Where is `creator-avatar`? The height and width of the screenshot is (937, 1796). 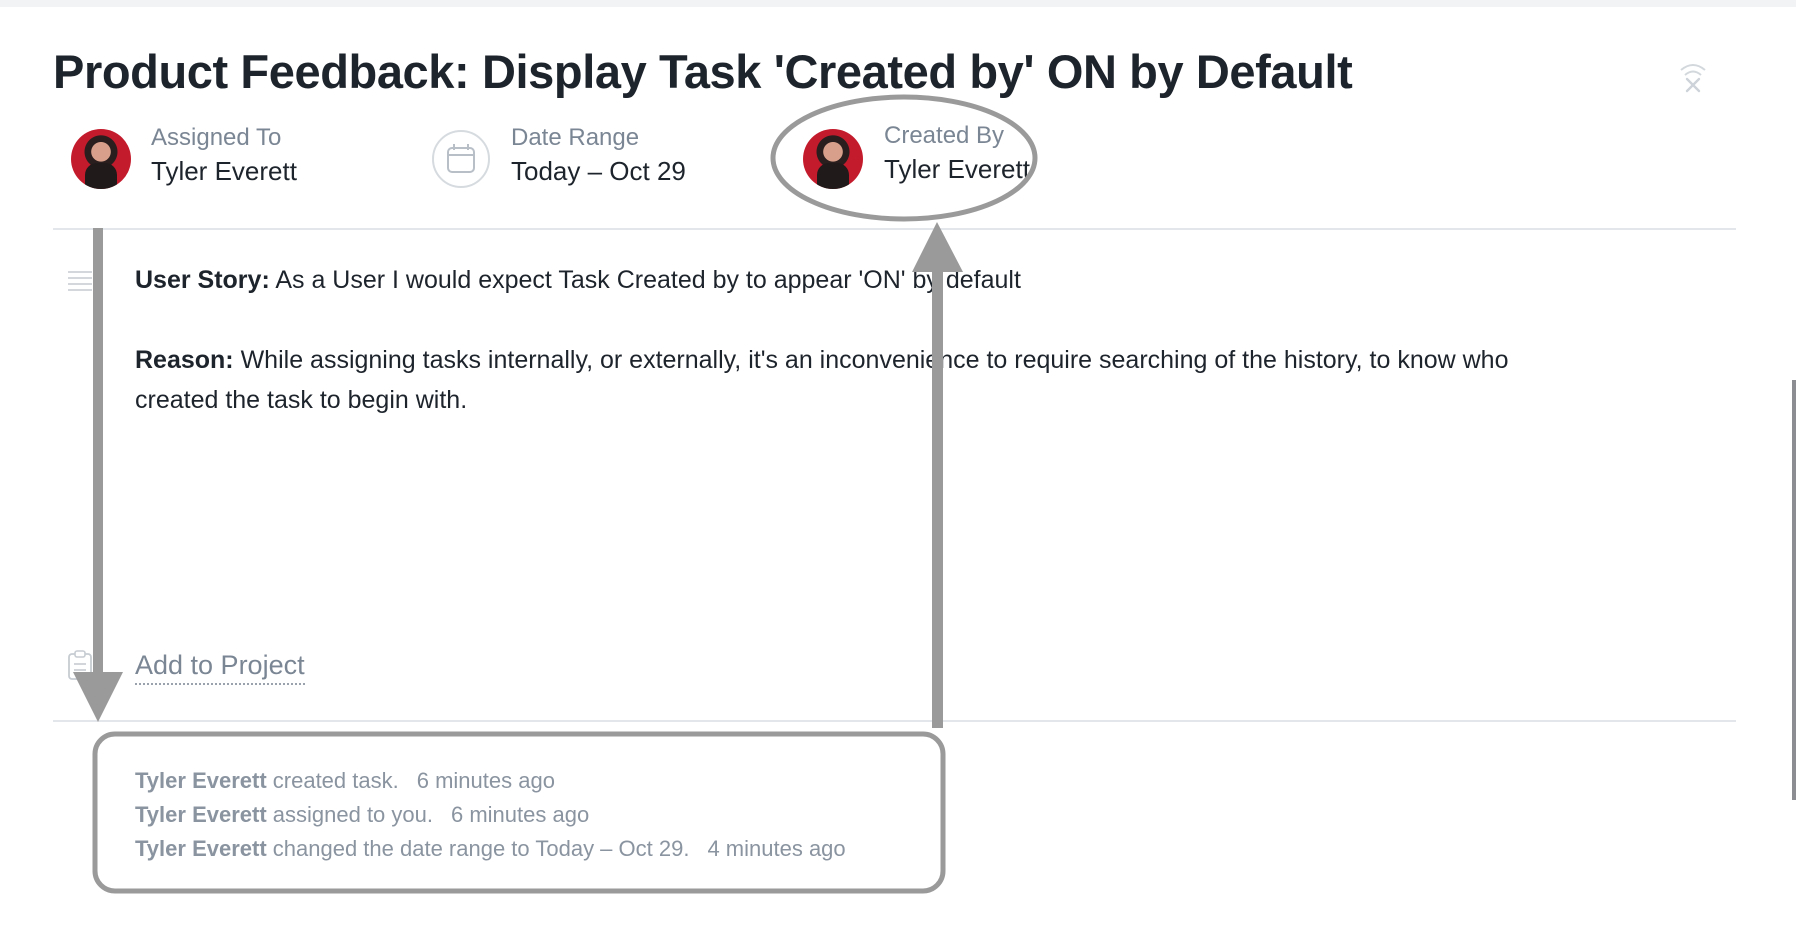 creator-avatar is located at coordinates (833, 159).